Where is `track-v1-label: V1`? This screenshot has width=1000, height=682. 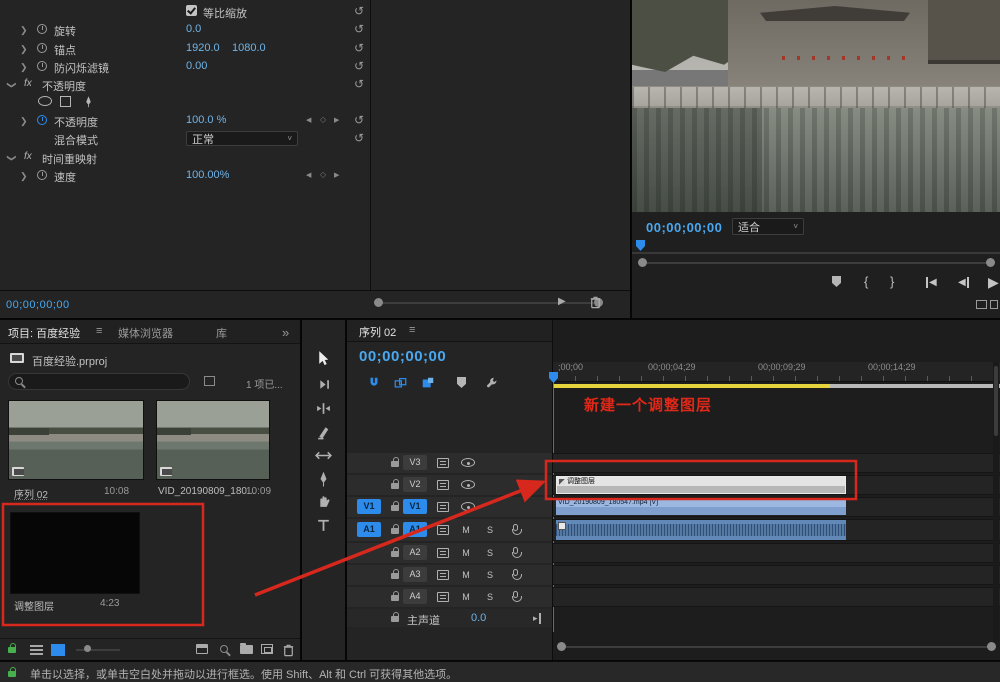 track-v1-label: V1 is located at coordinates (415, 506).